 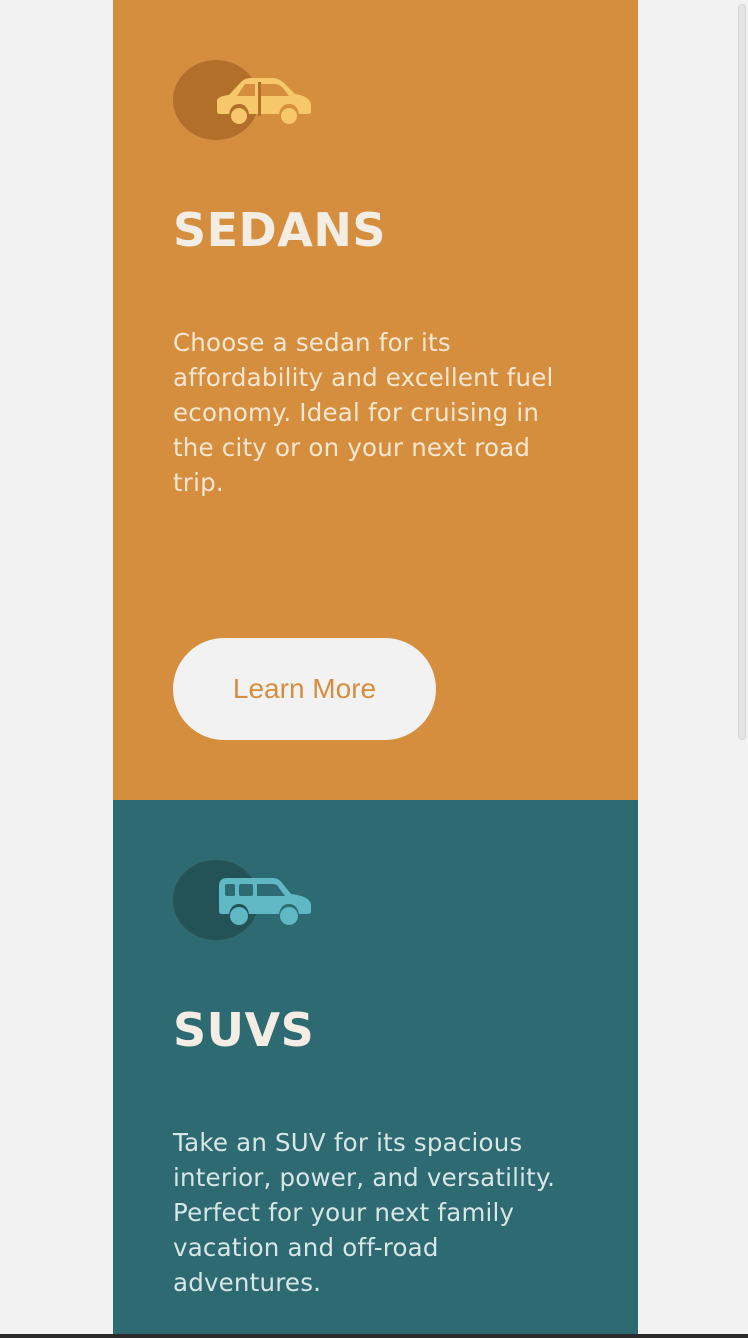 I want to click on sedans-icon-wrap, so click(x=243, y=100).